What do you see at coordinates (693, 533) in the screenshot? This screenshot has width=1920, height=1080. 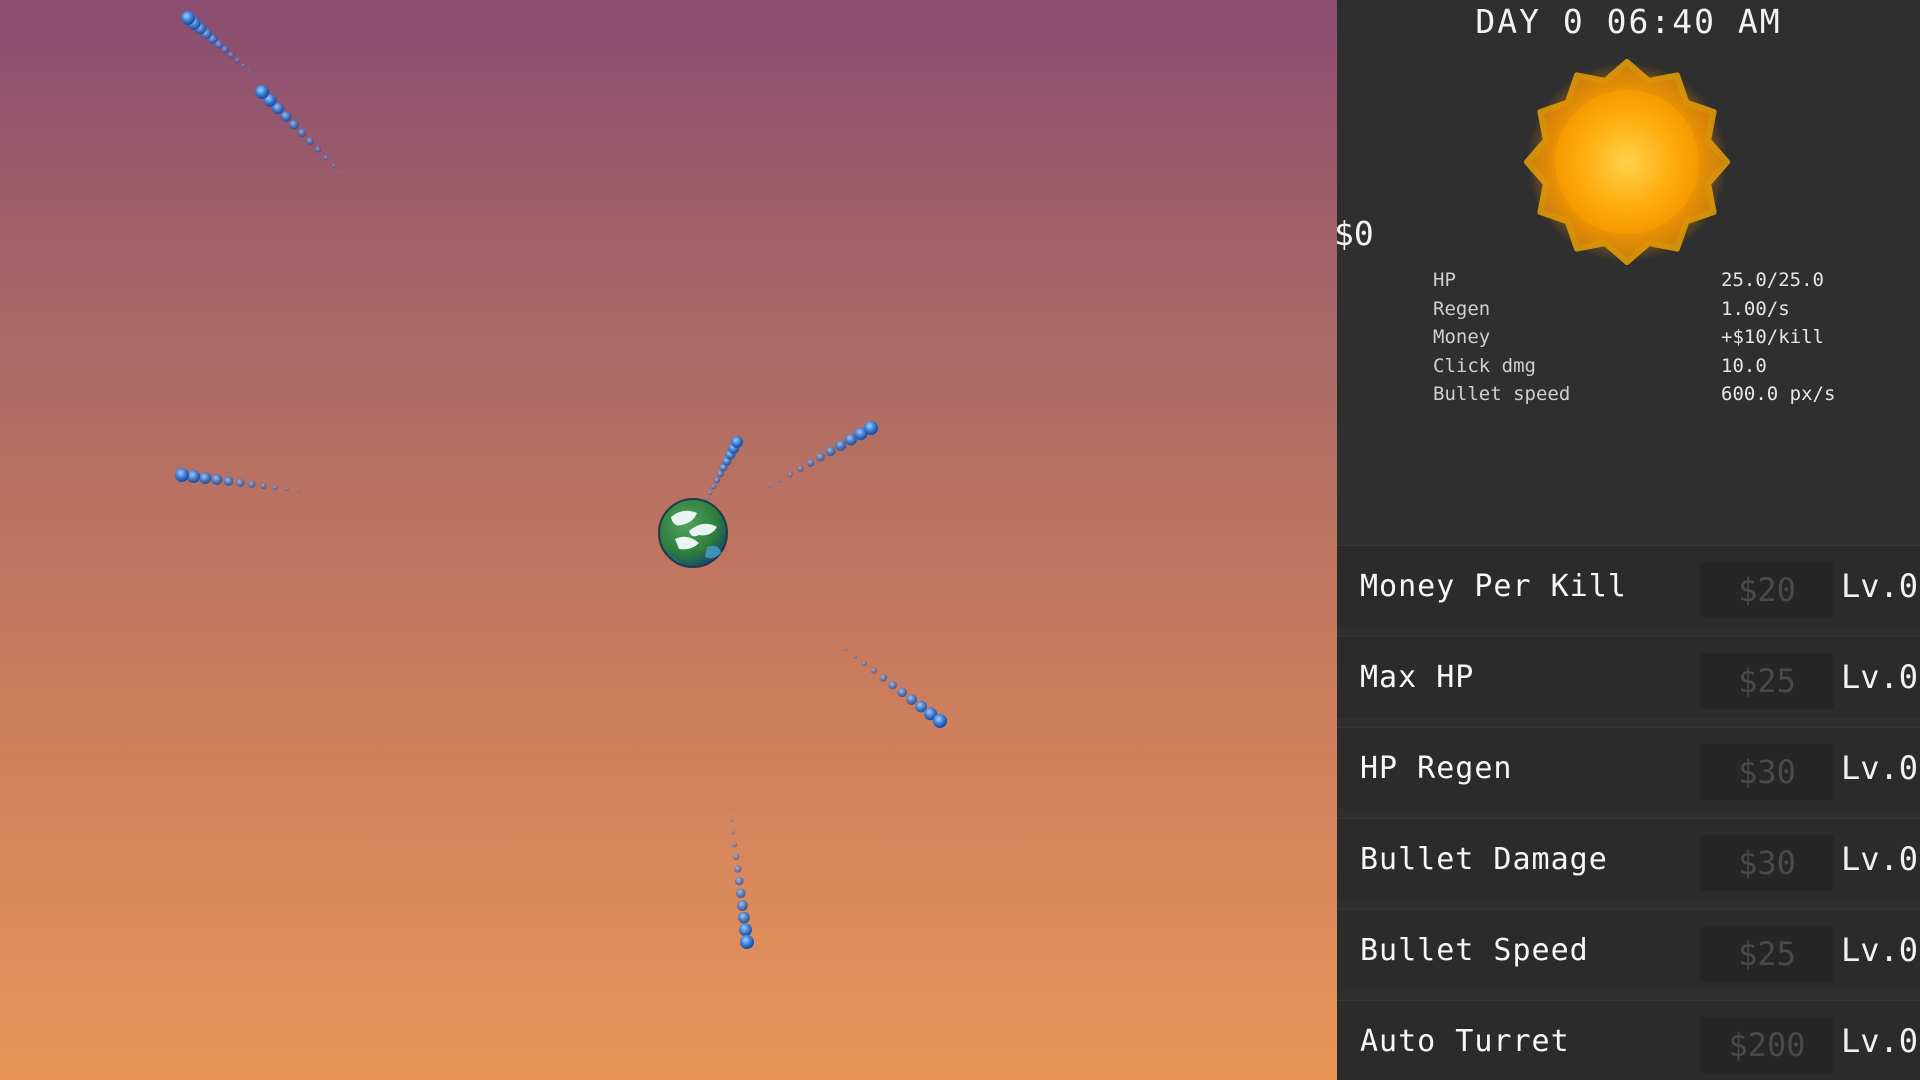 I see `earth-planet-icon` at bounding box center [693, 533].